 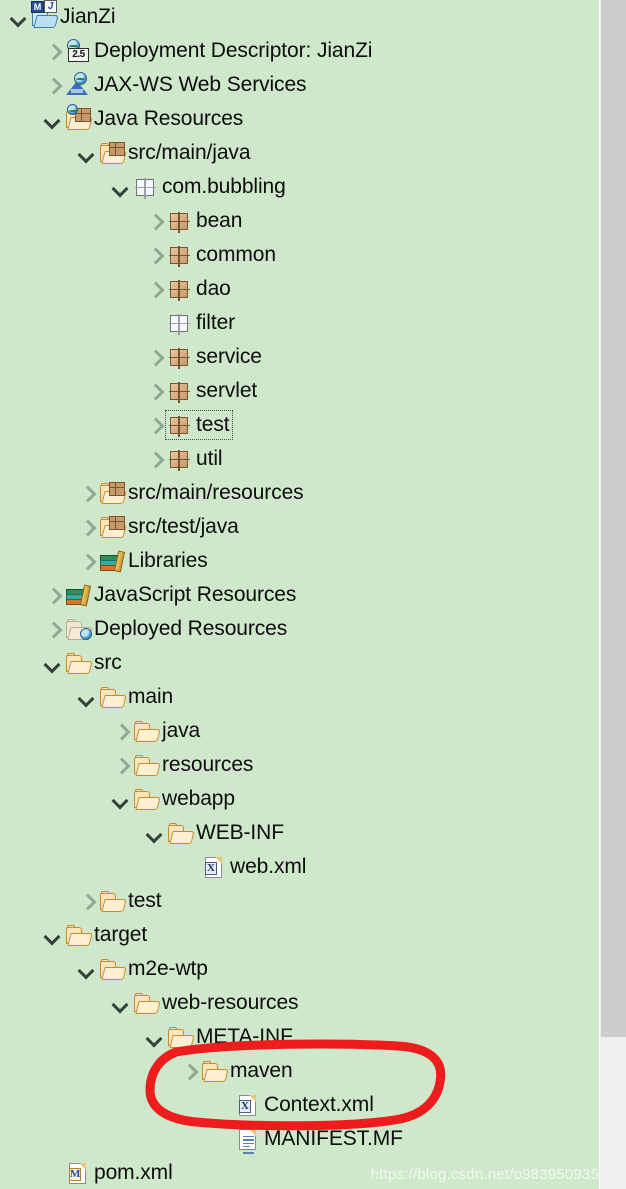 I want to click on tree-item: M J JianZi, so click(x=74, y=15).